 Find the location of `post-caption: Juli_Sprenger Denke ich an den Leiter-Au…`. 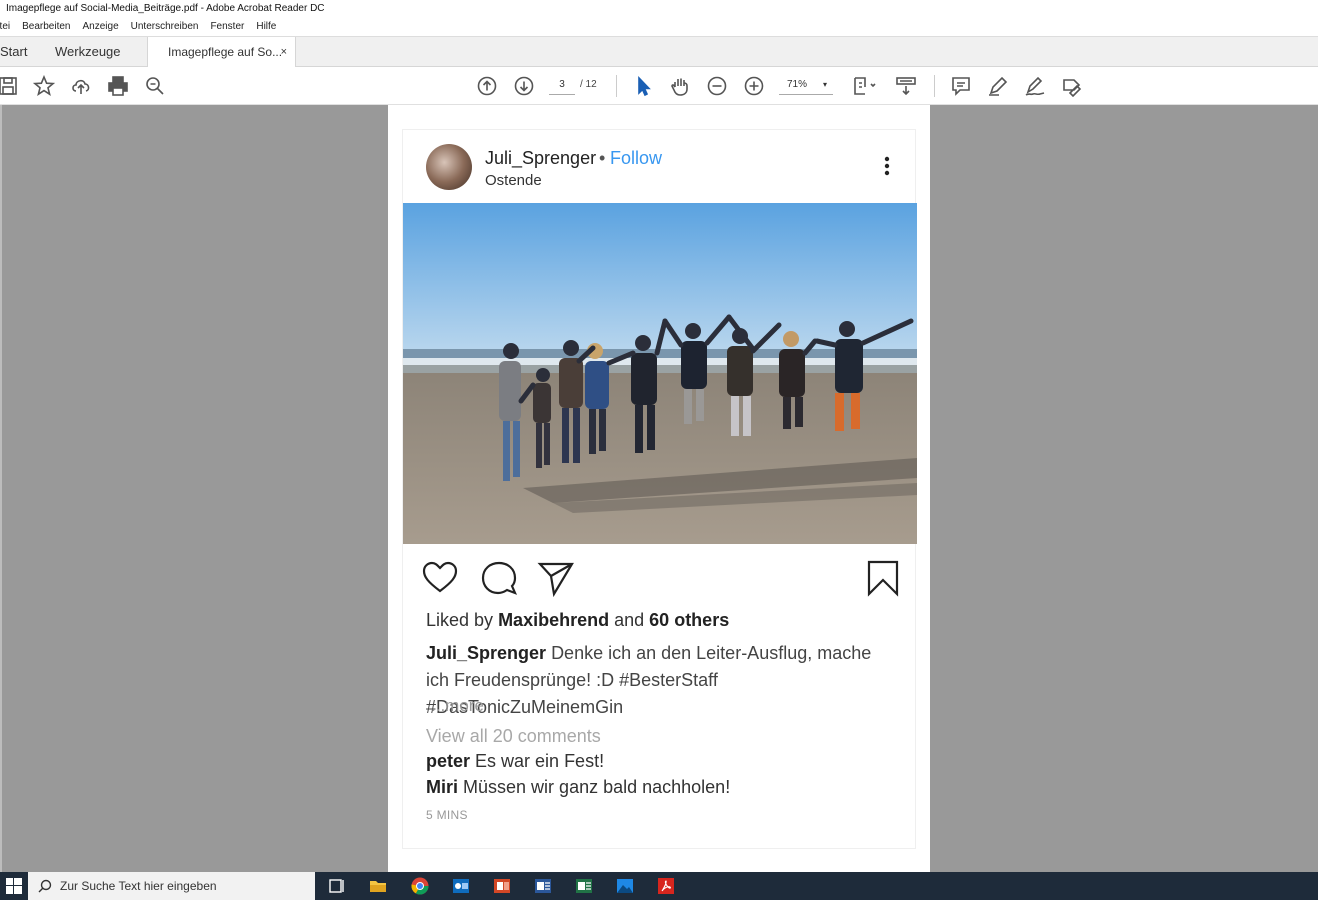

post-caption: Juli_Sprenger Denke ich an den Leiter-Au… is located at coordinates (661, 680).